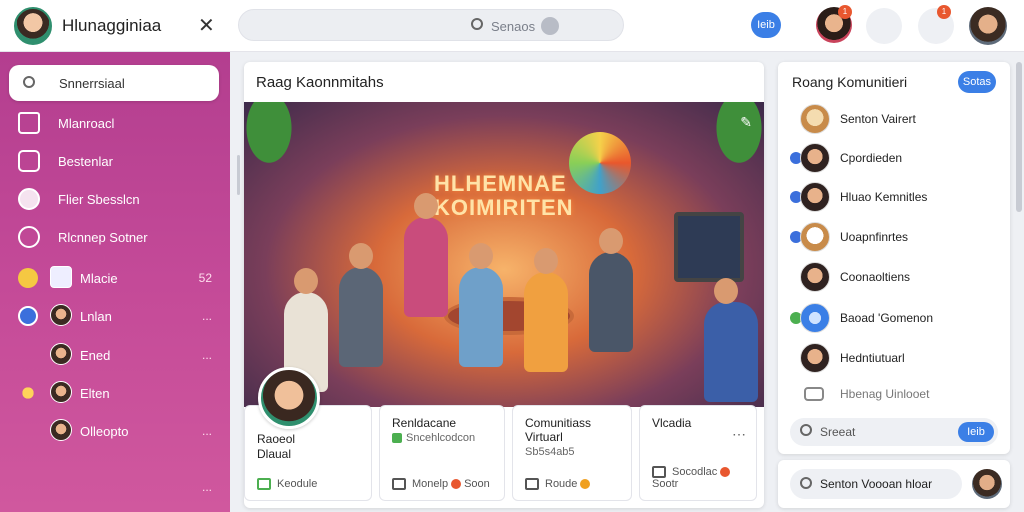  What do you see at coordinates (424, 423) in the screenshot?
I see `card-title: Renldacane` at bounding box center [424, 423].